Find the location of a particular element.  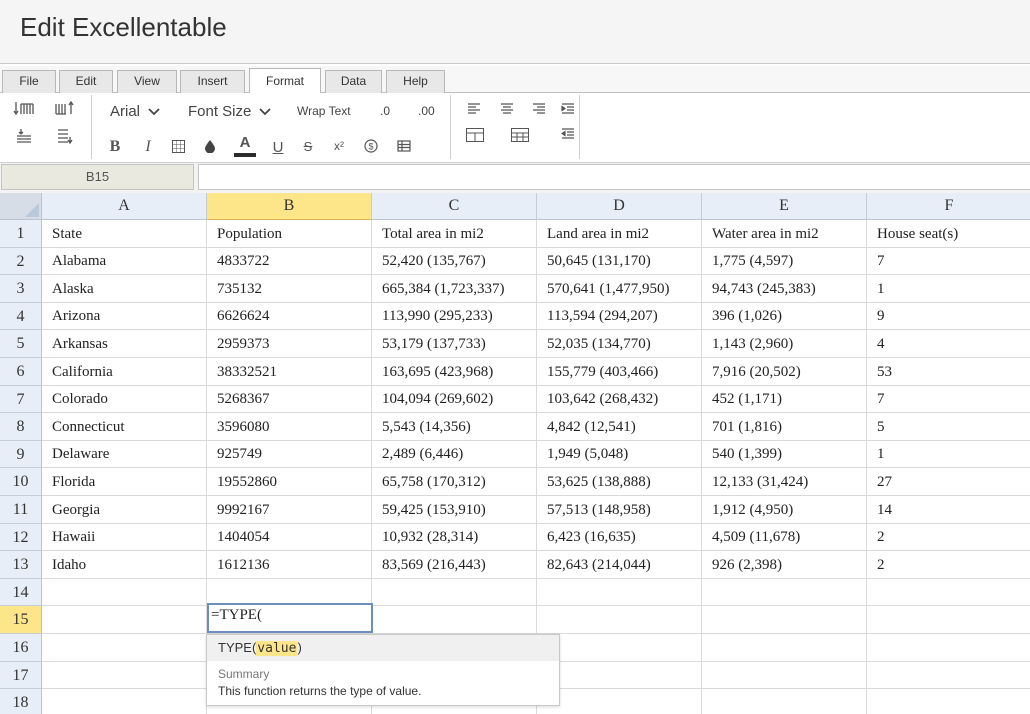

cell-f6: 53 is located at coordinates (948, 372).